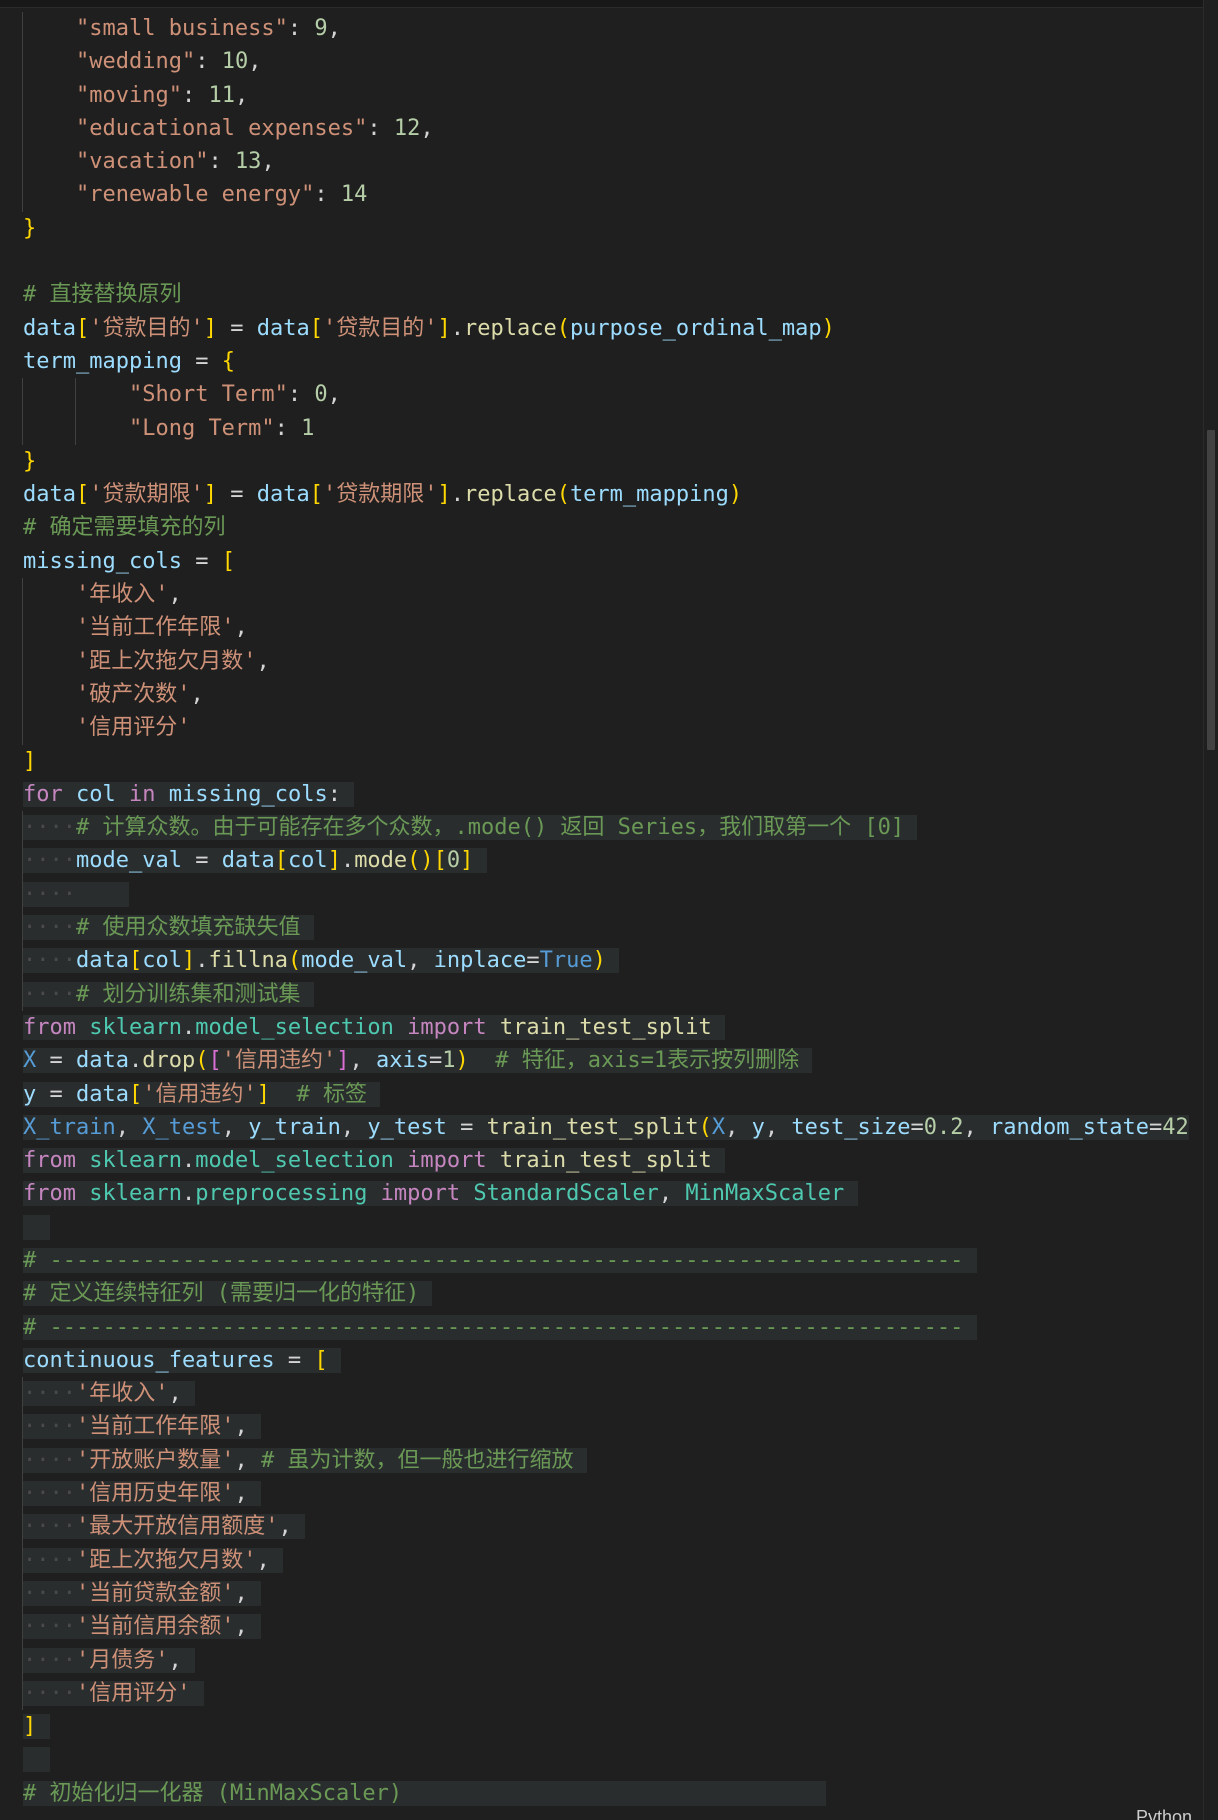 This screenshot has width=1218, height=1820. What do you see at coordinates (402, 1061) in the screenshot?
I see `code-token: axis` at bounding box center [402, 1061].